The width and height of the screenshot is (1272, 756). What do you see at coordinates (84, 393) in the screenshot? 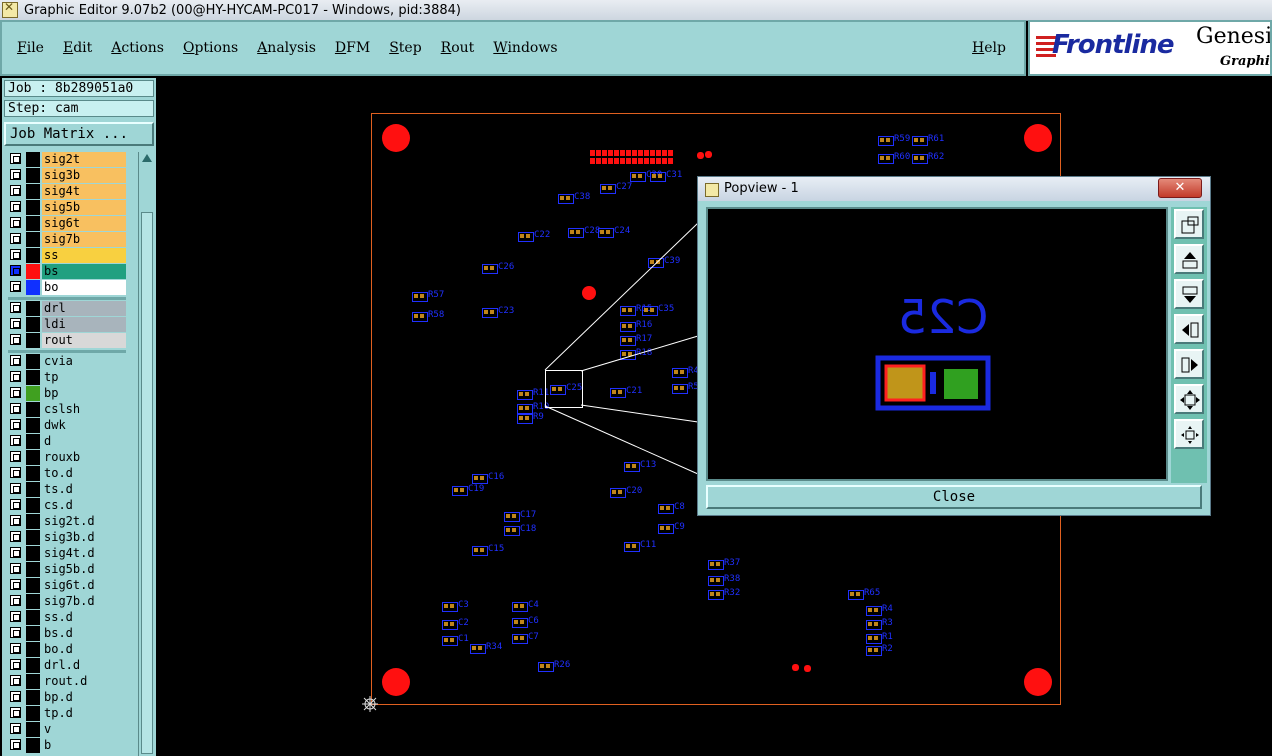
I see `layer-name: bp` at bounding box center [84, 393].